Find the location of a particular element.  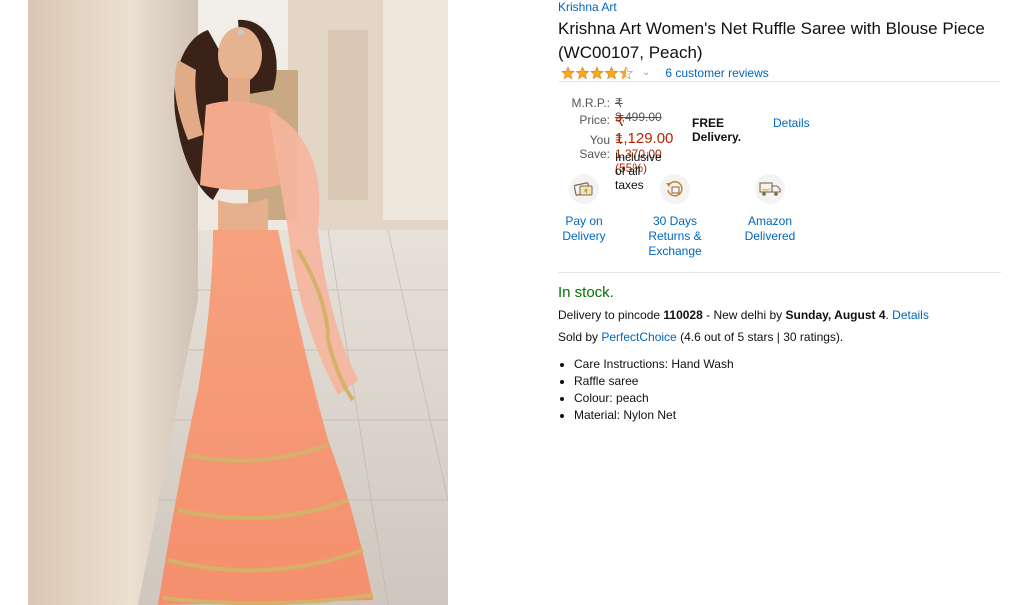

feature-label: Pay on is located at coordinates (584, 221).